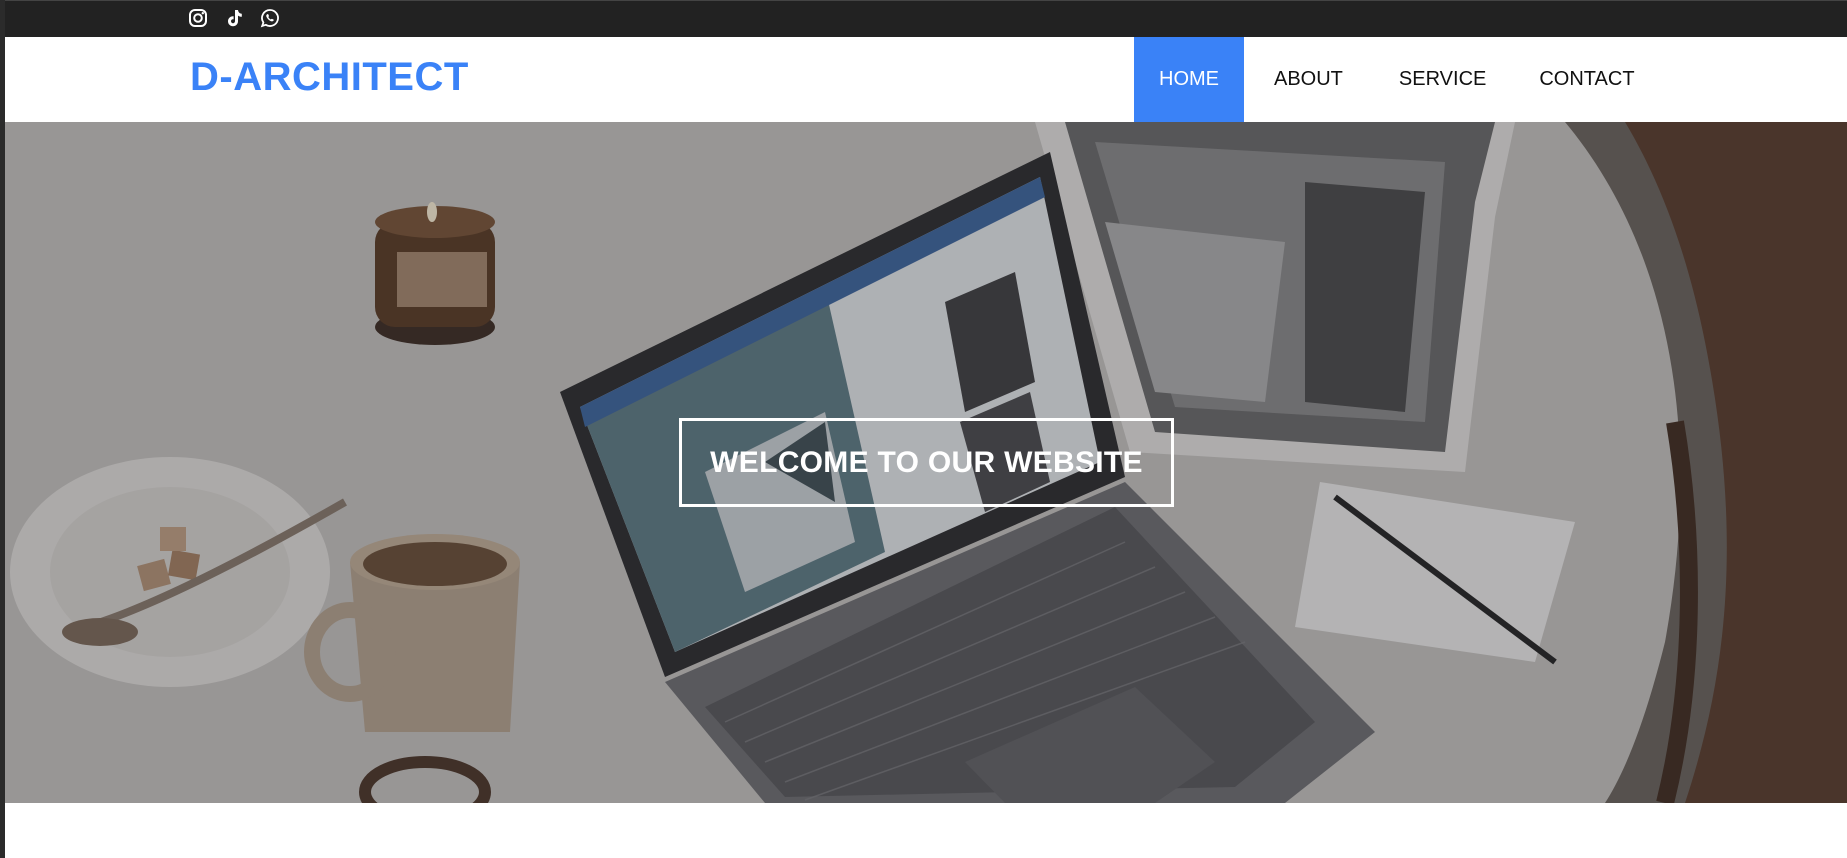 The height and width of the screenshot is (858, 1847). What do you see at coordinates (270, 18) in the screenshot?
I see `whatsapp-icon` at bounding box center [270, 18].